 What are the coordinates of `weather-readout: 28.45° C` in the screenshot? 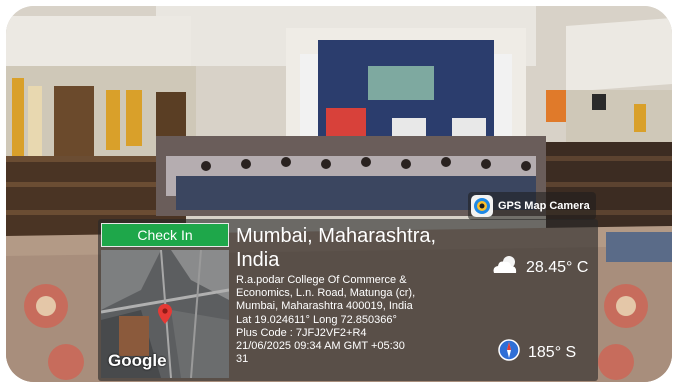 It's located at (539, 267).